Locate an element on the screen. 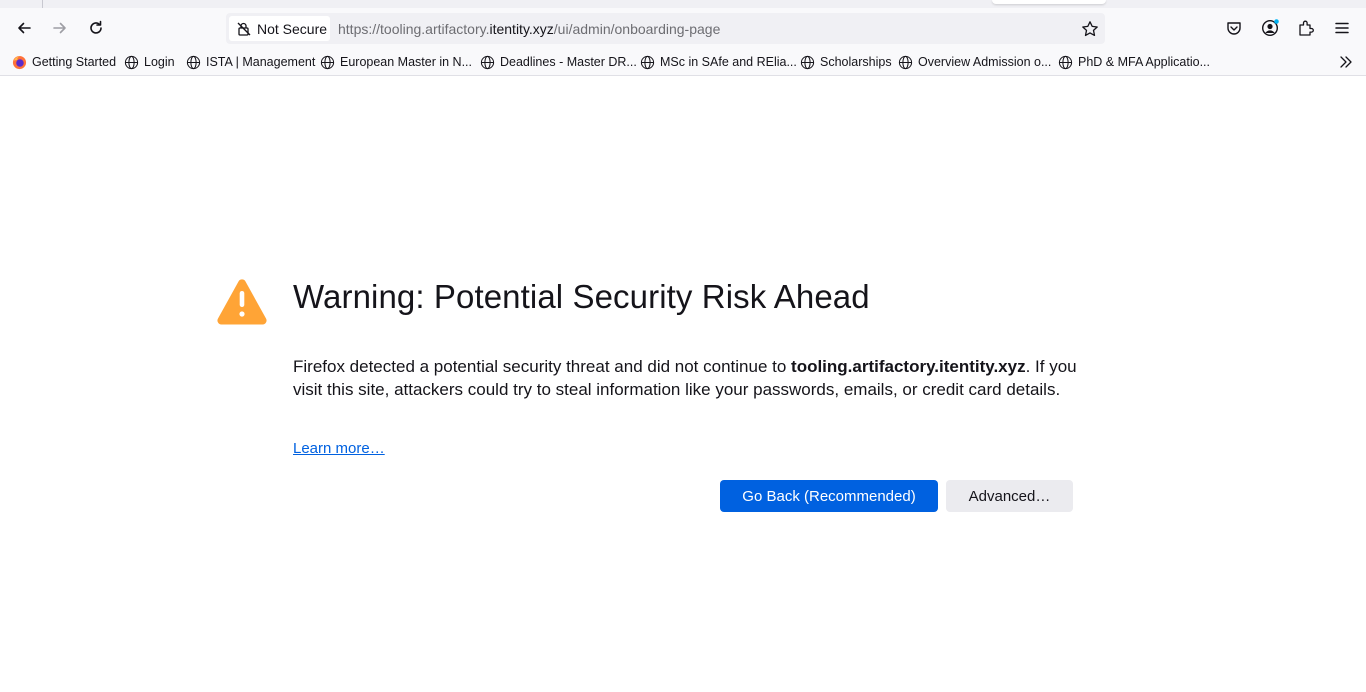  reload-button is located at coordinates (96, 28).